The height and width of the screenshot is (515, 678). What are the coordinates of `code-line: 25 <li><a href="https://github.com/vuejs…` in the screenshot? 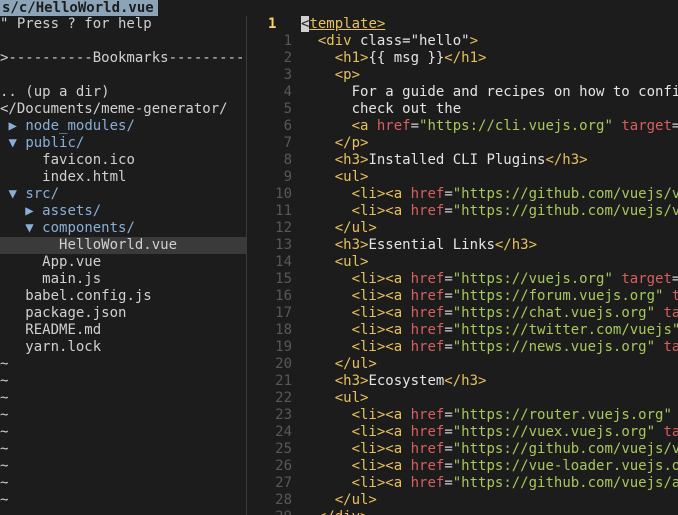 It's located at (466, 449).